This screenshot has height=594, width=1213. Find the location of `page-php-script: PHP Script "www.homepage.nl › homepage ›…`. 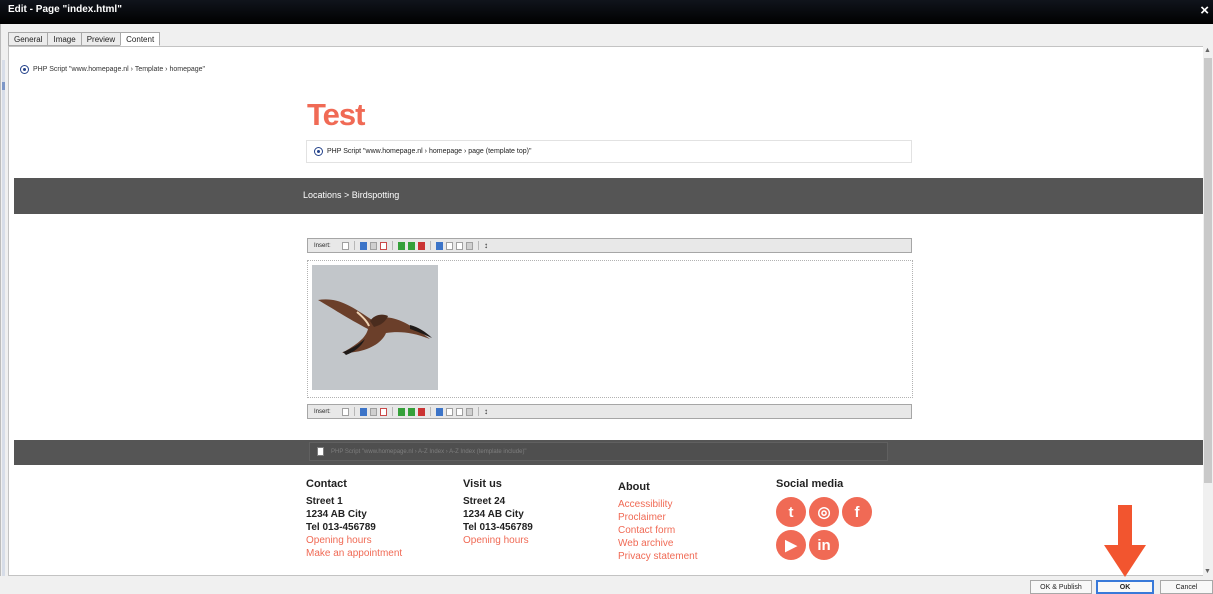

page-php-script: PHP Script "www.homepage.nl › homepage ›… is located at coordinates (609, 151).